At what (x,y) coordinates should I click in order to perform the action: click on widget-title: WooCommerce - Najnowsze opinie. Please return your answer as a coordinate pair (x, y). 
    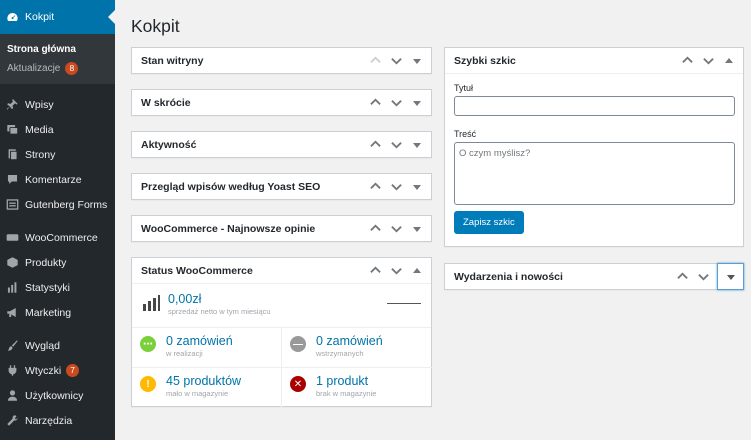
    Looking at the image, I should click on (281, 228).